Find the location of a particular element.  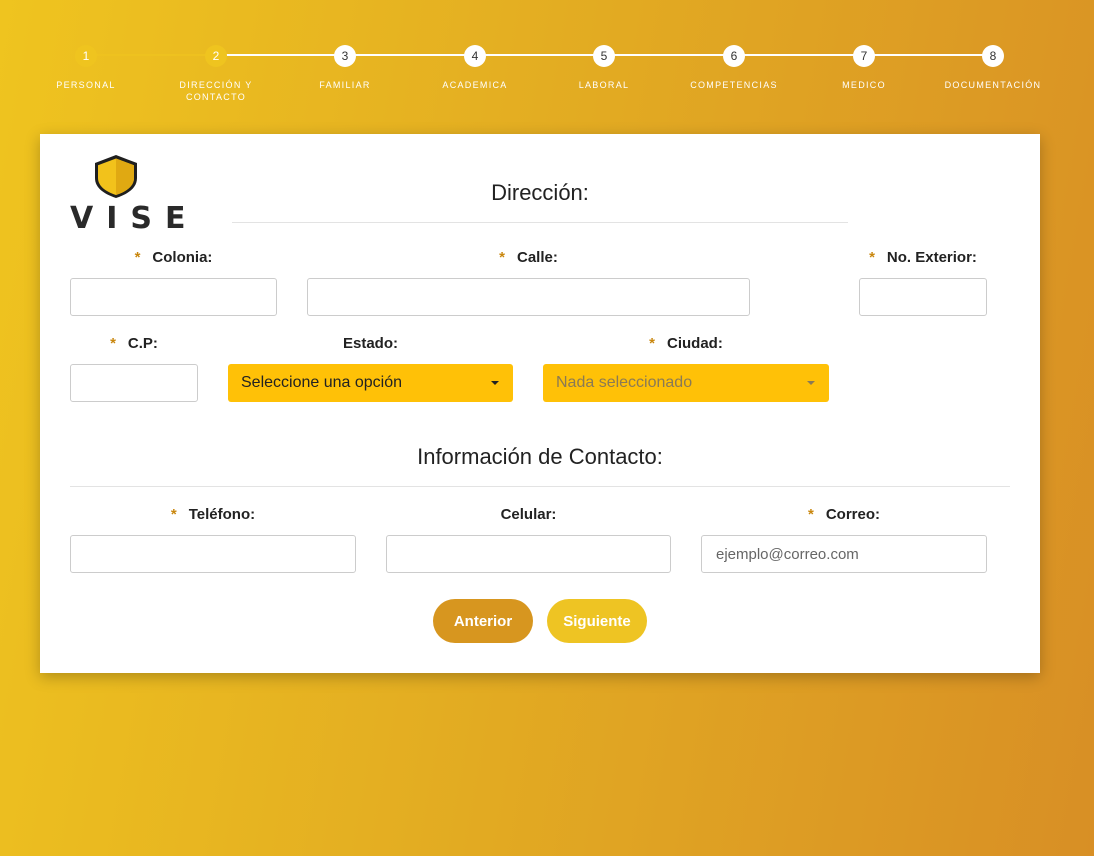

step-number: 8 is located at coordinates (993, 56).